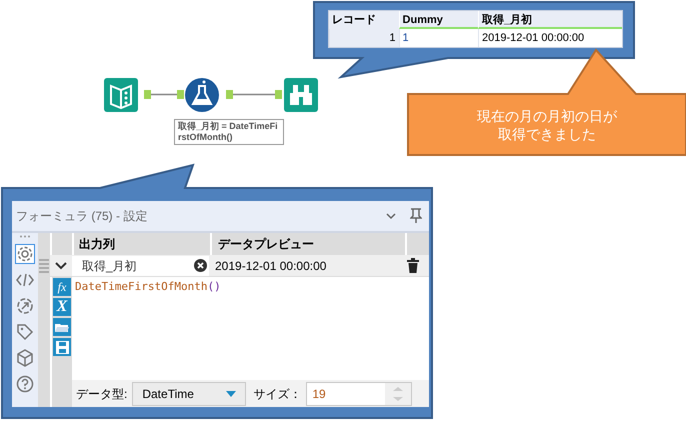 Image resolution: width=686 pixels, height=423 pixels. Describe the element at coordinates (271, 266) in the screenshot. I see `preview-value: 2019-12-01 00:00:00` at that location.